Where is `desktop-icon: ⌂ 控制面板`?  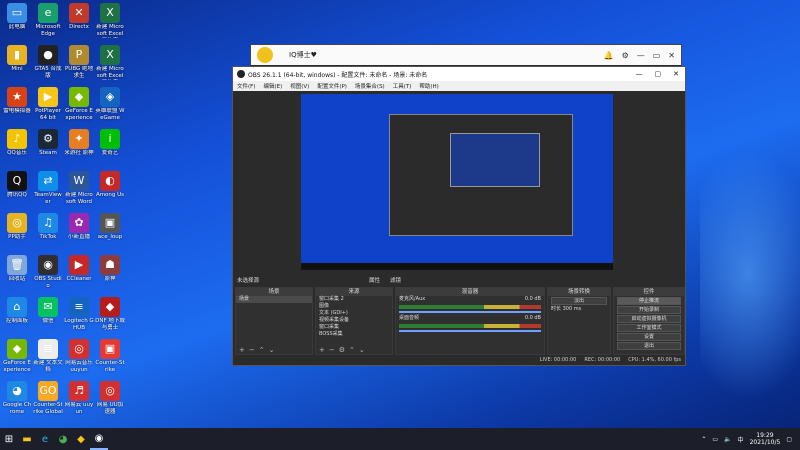 desktop-icon: ⌂ 控制面板 is located at coordinates (17, 314).